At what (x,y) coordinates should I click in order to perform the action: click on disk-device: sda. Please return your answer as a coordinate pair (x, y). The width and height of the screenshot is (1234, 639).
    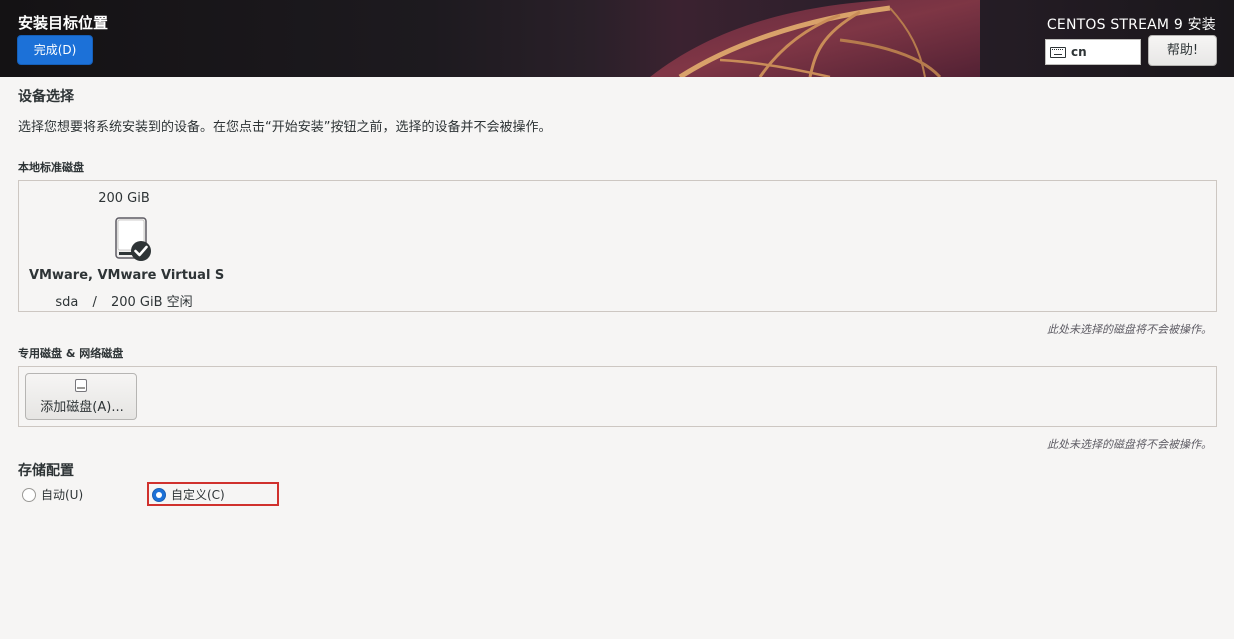
    Looking at the image, I should click on (67, 302).